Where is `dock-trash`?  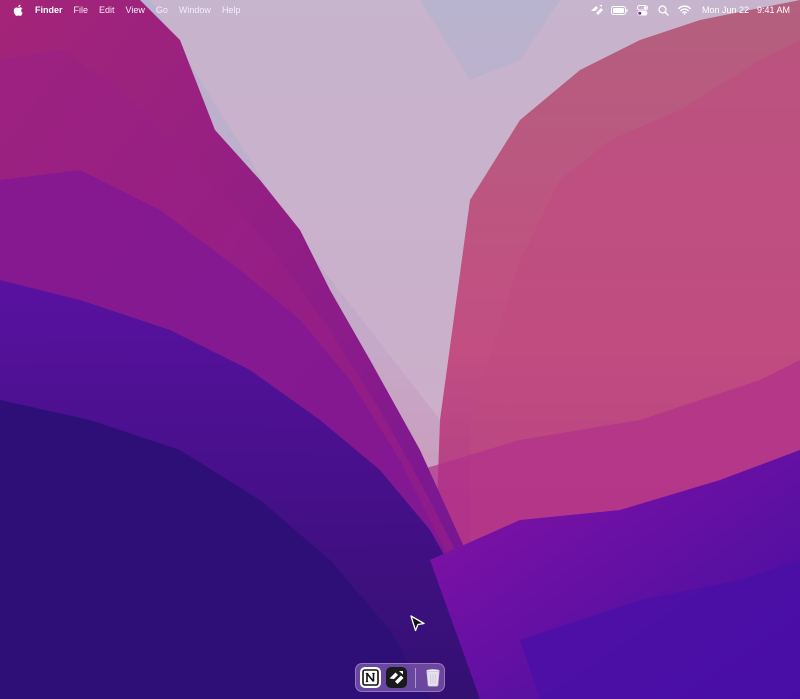 dock-trash is located at coordinates (432, 677).